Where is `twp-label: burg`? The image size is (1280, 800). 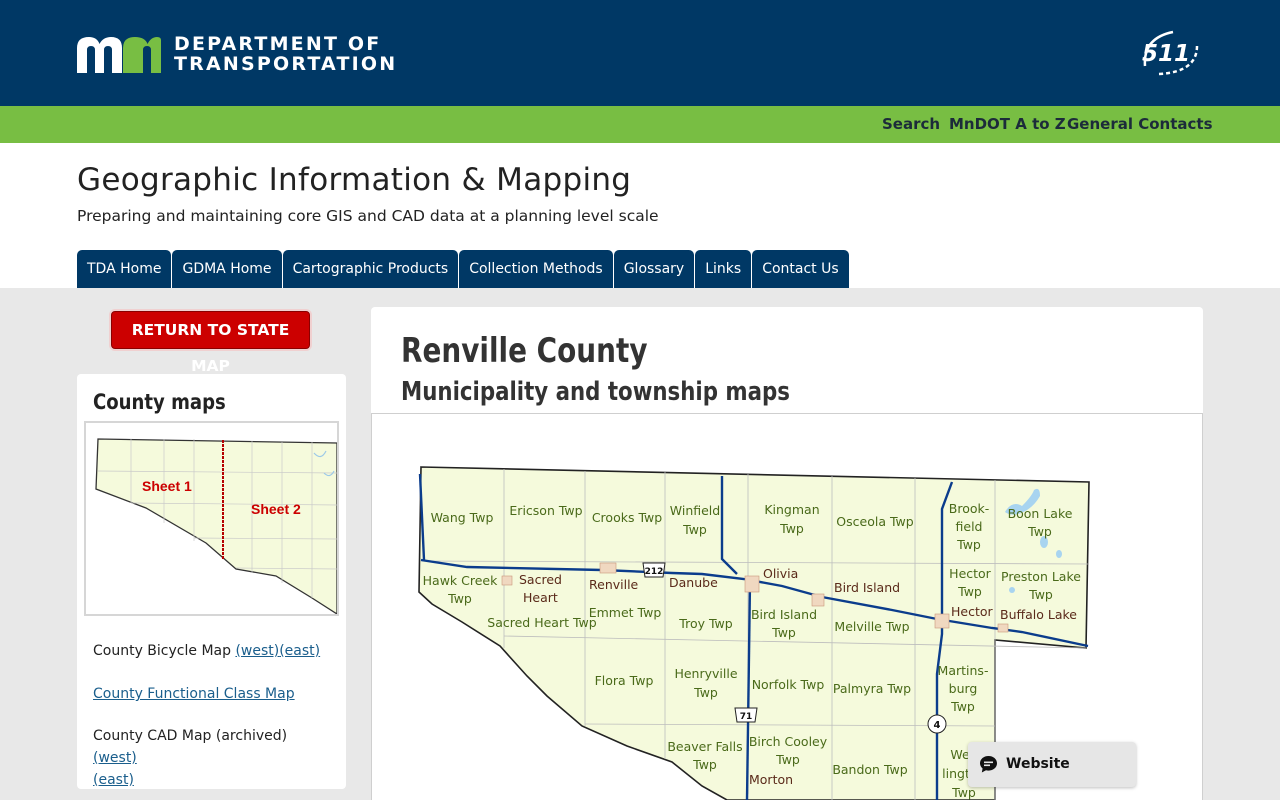
twp-label: burg is located at coordinates (963, 688).